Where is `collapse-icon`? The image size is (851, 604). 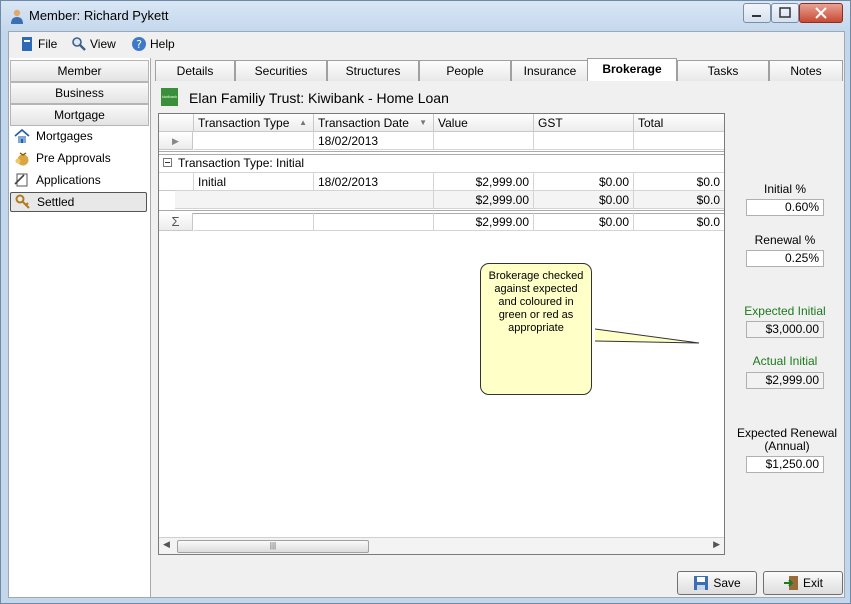
collapse-icon is located at coordinates (167, 162).